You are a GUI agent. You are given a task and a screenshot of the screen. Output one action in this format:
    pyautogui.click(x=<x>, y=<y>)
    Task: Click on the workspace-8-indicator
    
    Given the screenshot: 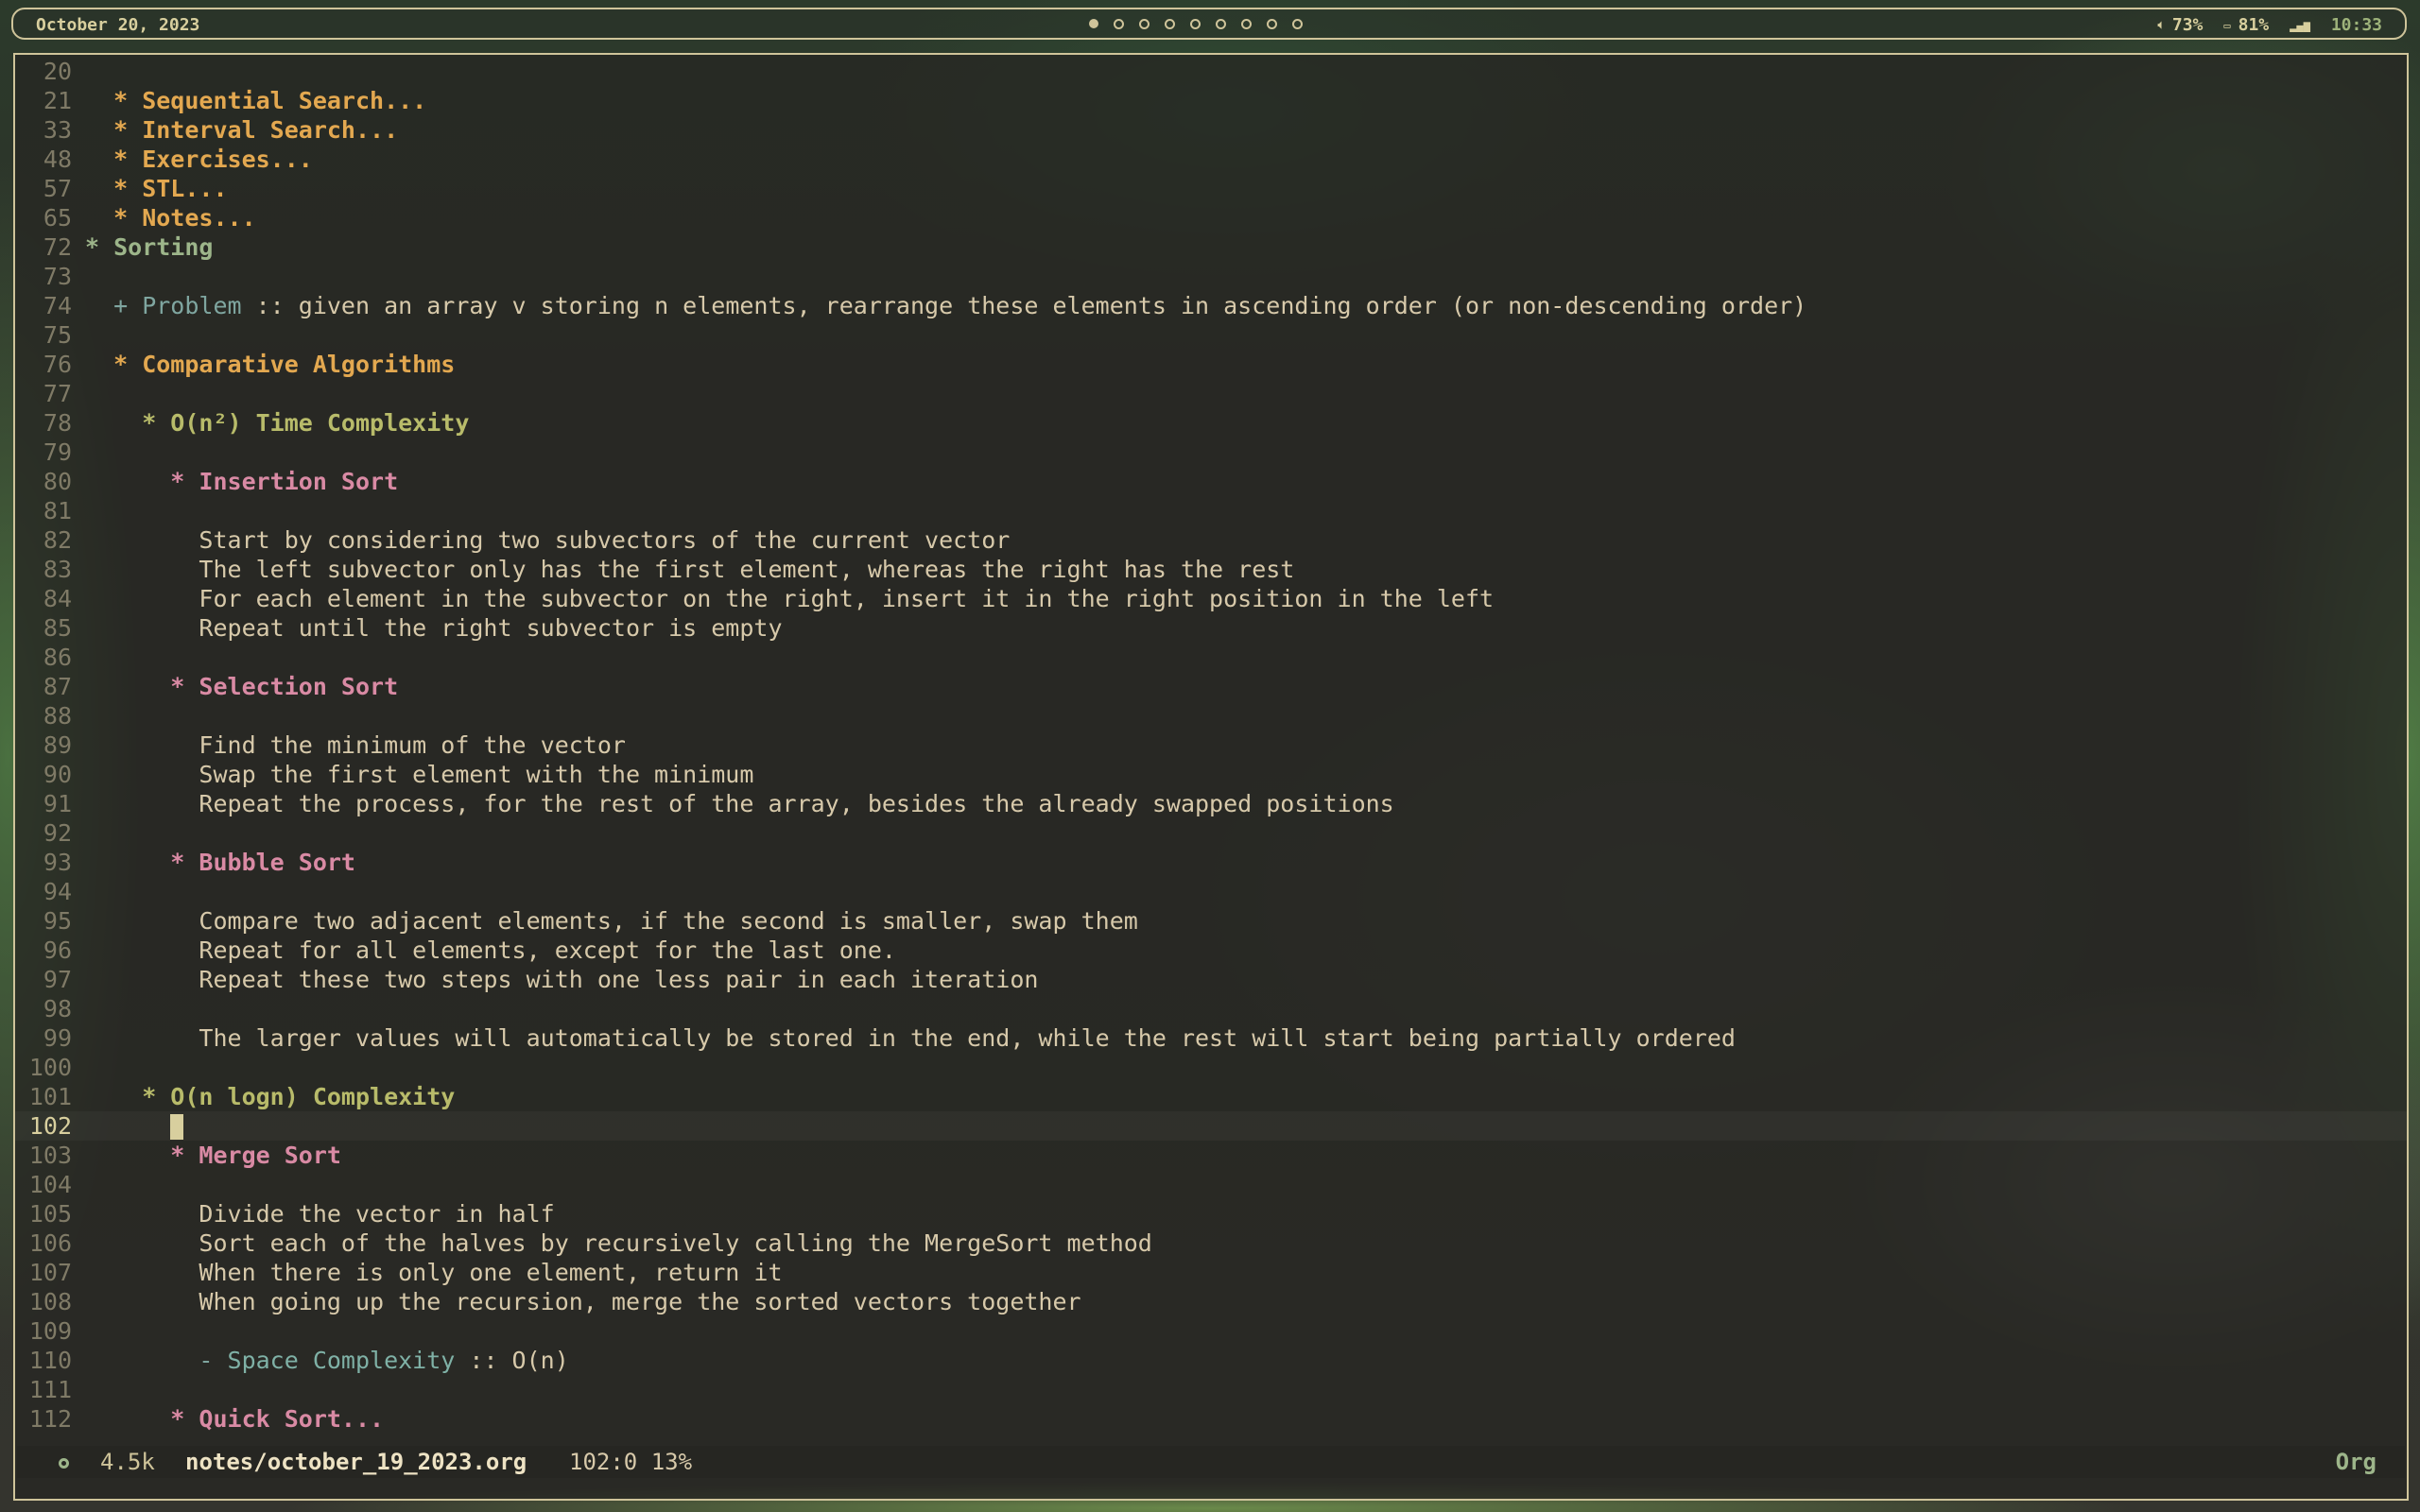 What is the action you would take?
    pyautogui.click(x=1272, y=24)
    